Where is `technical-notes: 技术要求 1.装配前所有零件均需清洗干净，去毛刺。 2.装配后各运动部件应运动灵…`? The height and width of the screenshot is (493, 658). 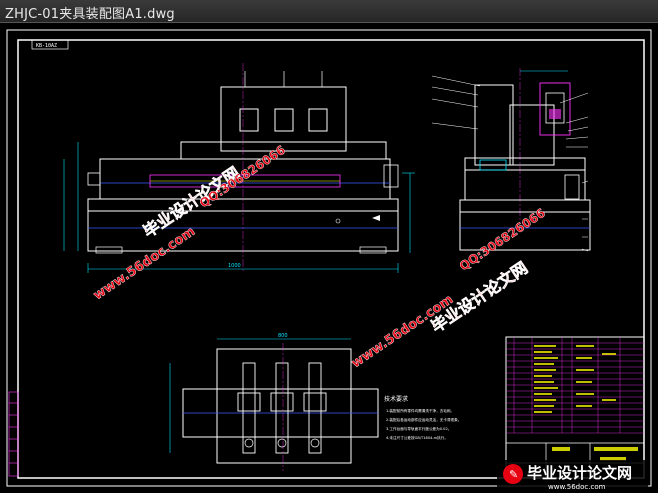 technical-notes: 技术要求 1.装配前所有零件均需清洗干净，去毛刺。 2.装配后各运动部件应运动灵… is located at coordinates (422, 417).